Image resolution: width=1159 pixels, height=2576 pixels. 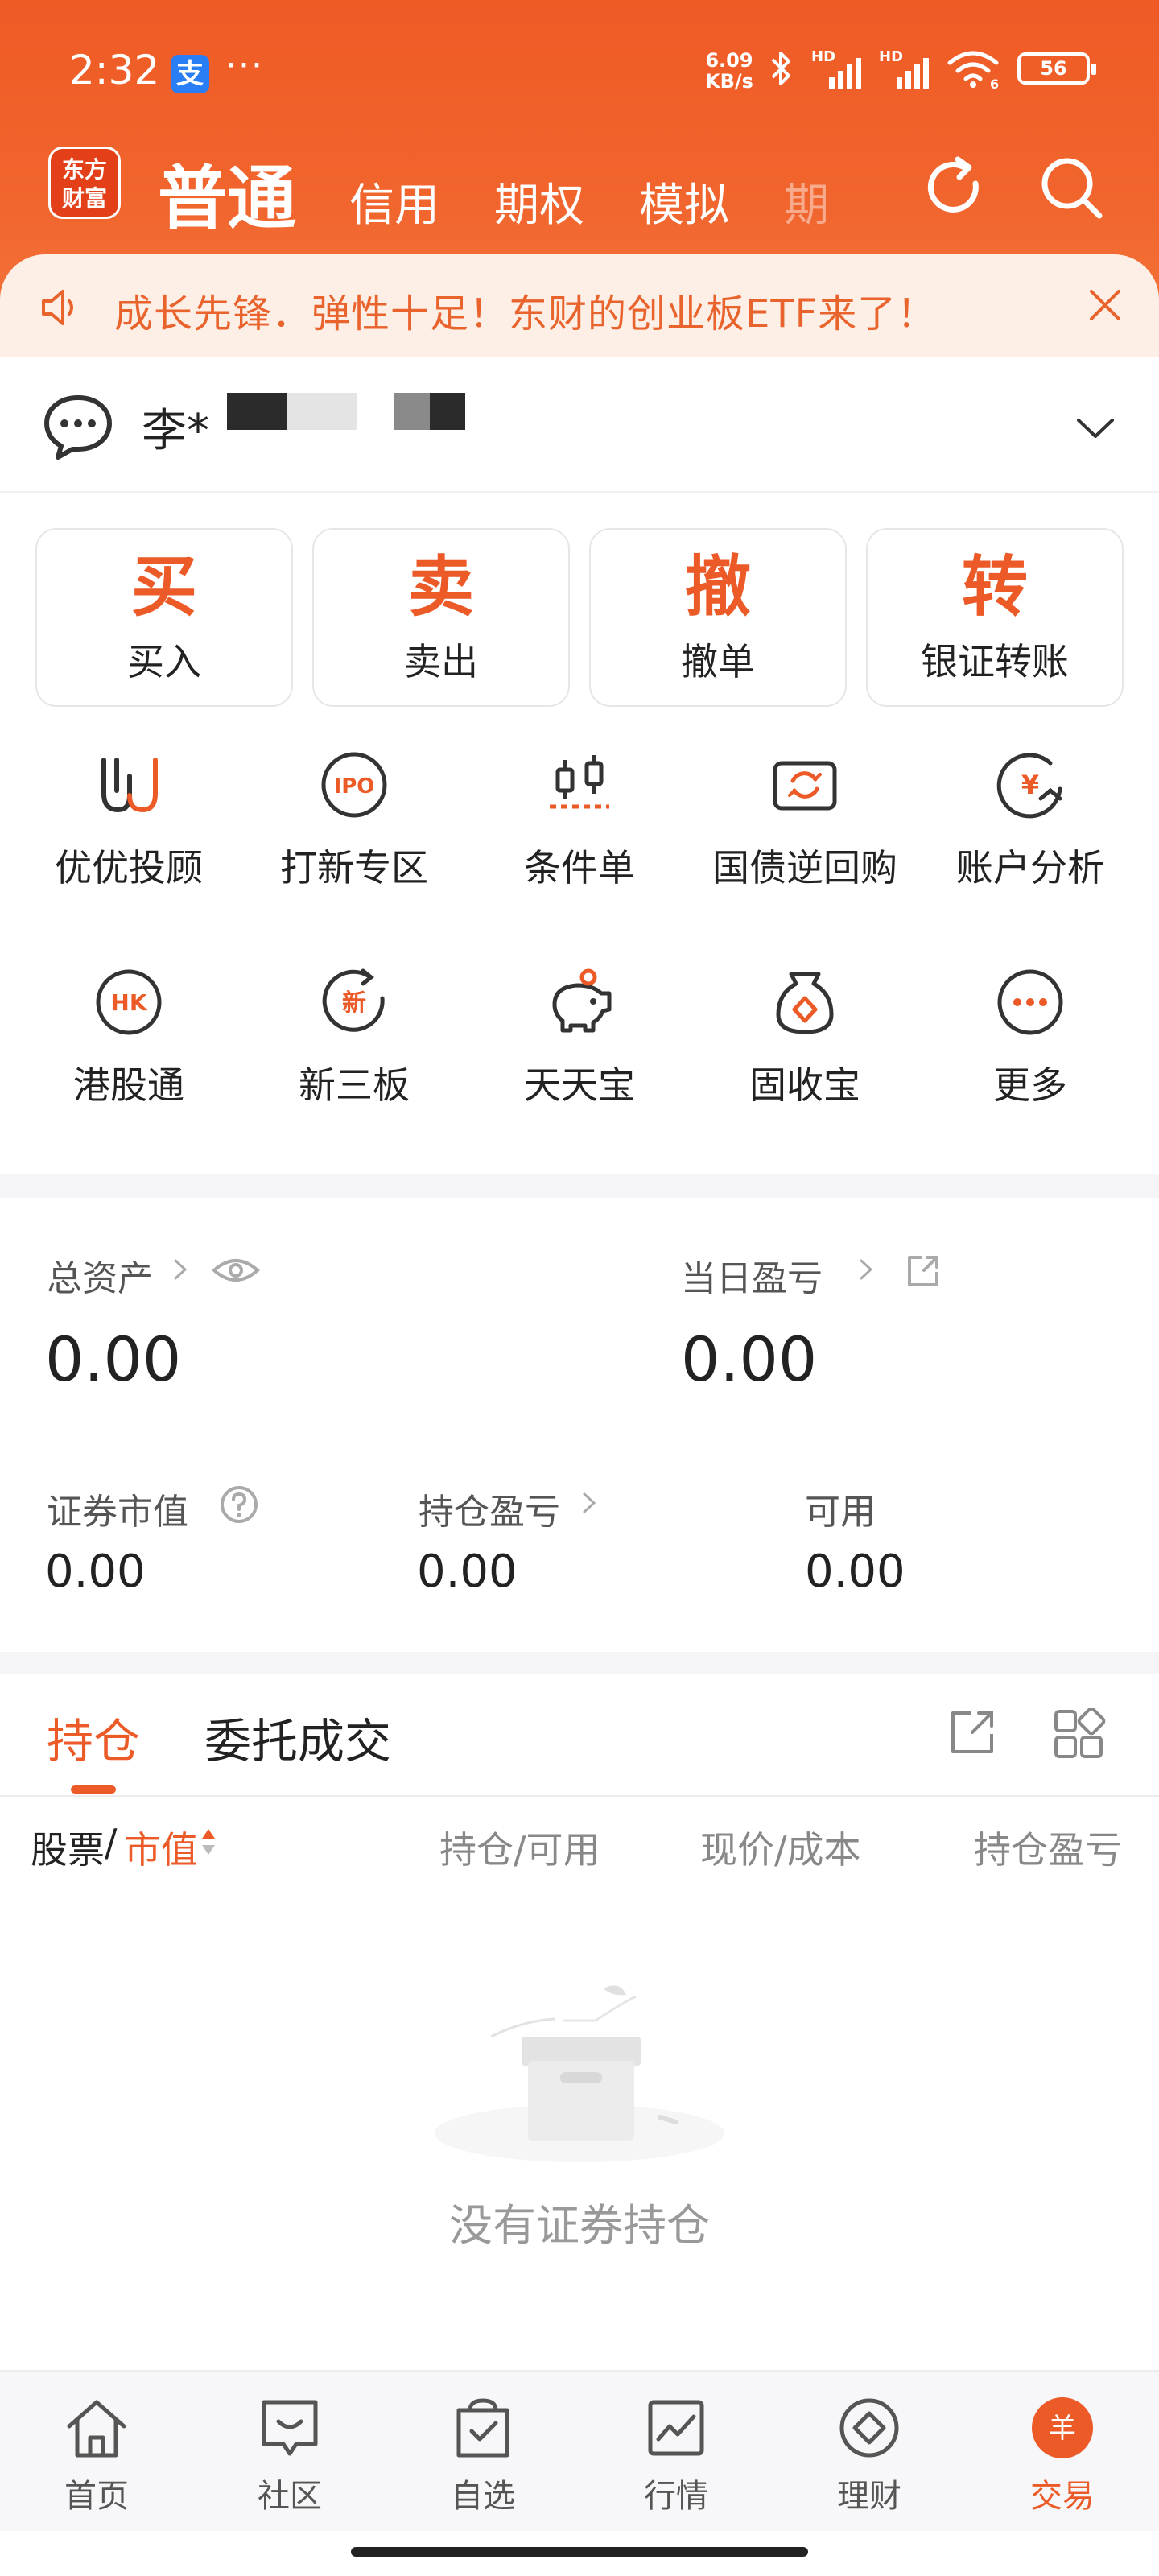 What do you see at coordinates (932, 68) in the screenshot?
I see `status-icons: HD HD 6 56` at bounding box center [932, 68].